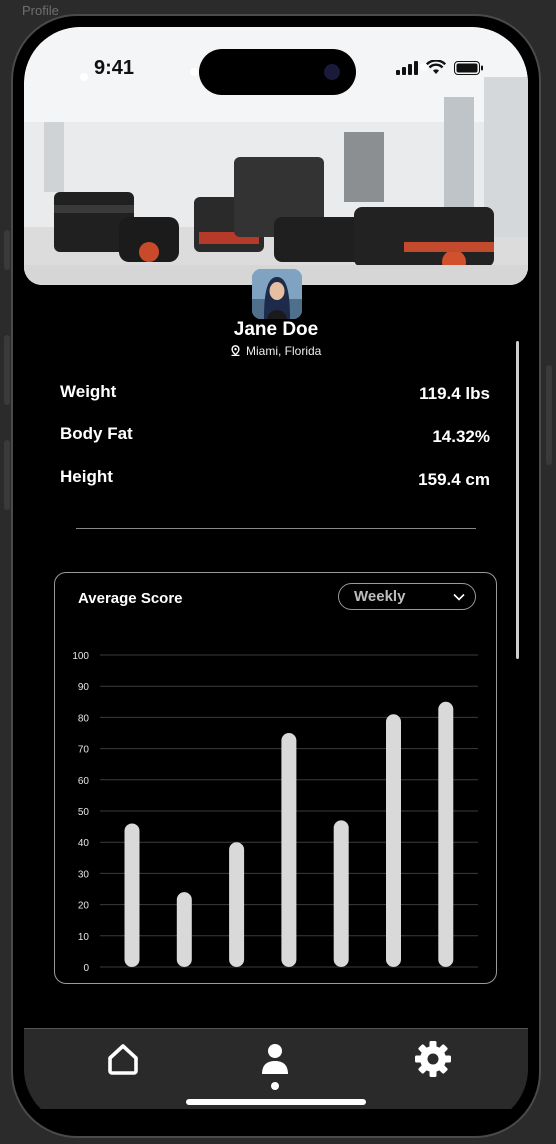 This screenshot has width=556, height=1144. Describe the element at coordinates (276, 1102) in the screenshot. I see `home-indicator` at that location.